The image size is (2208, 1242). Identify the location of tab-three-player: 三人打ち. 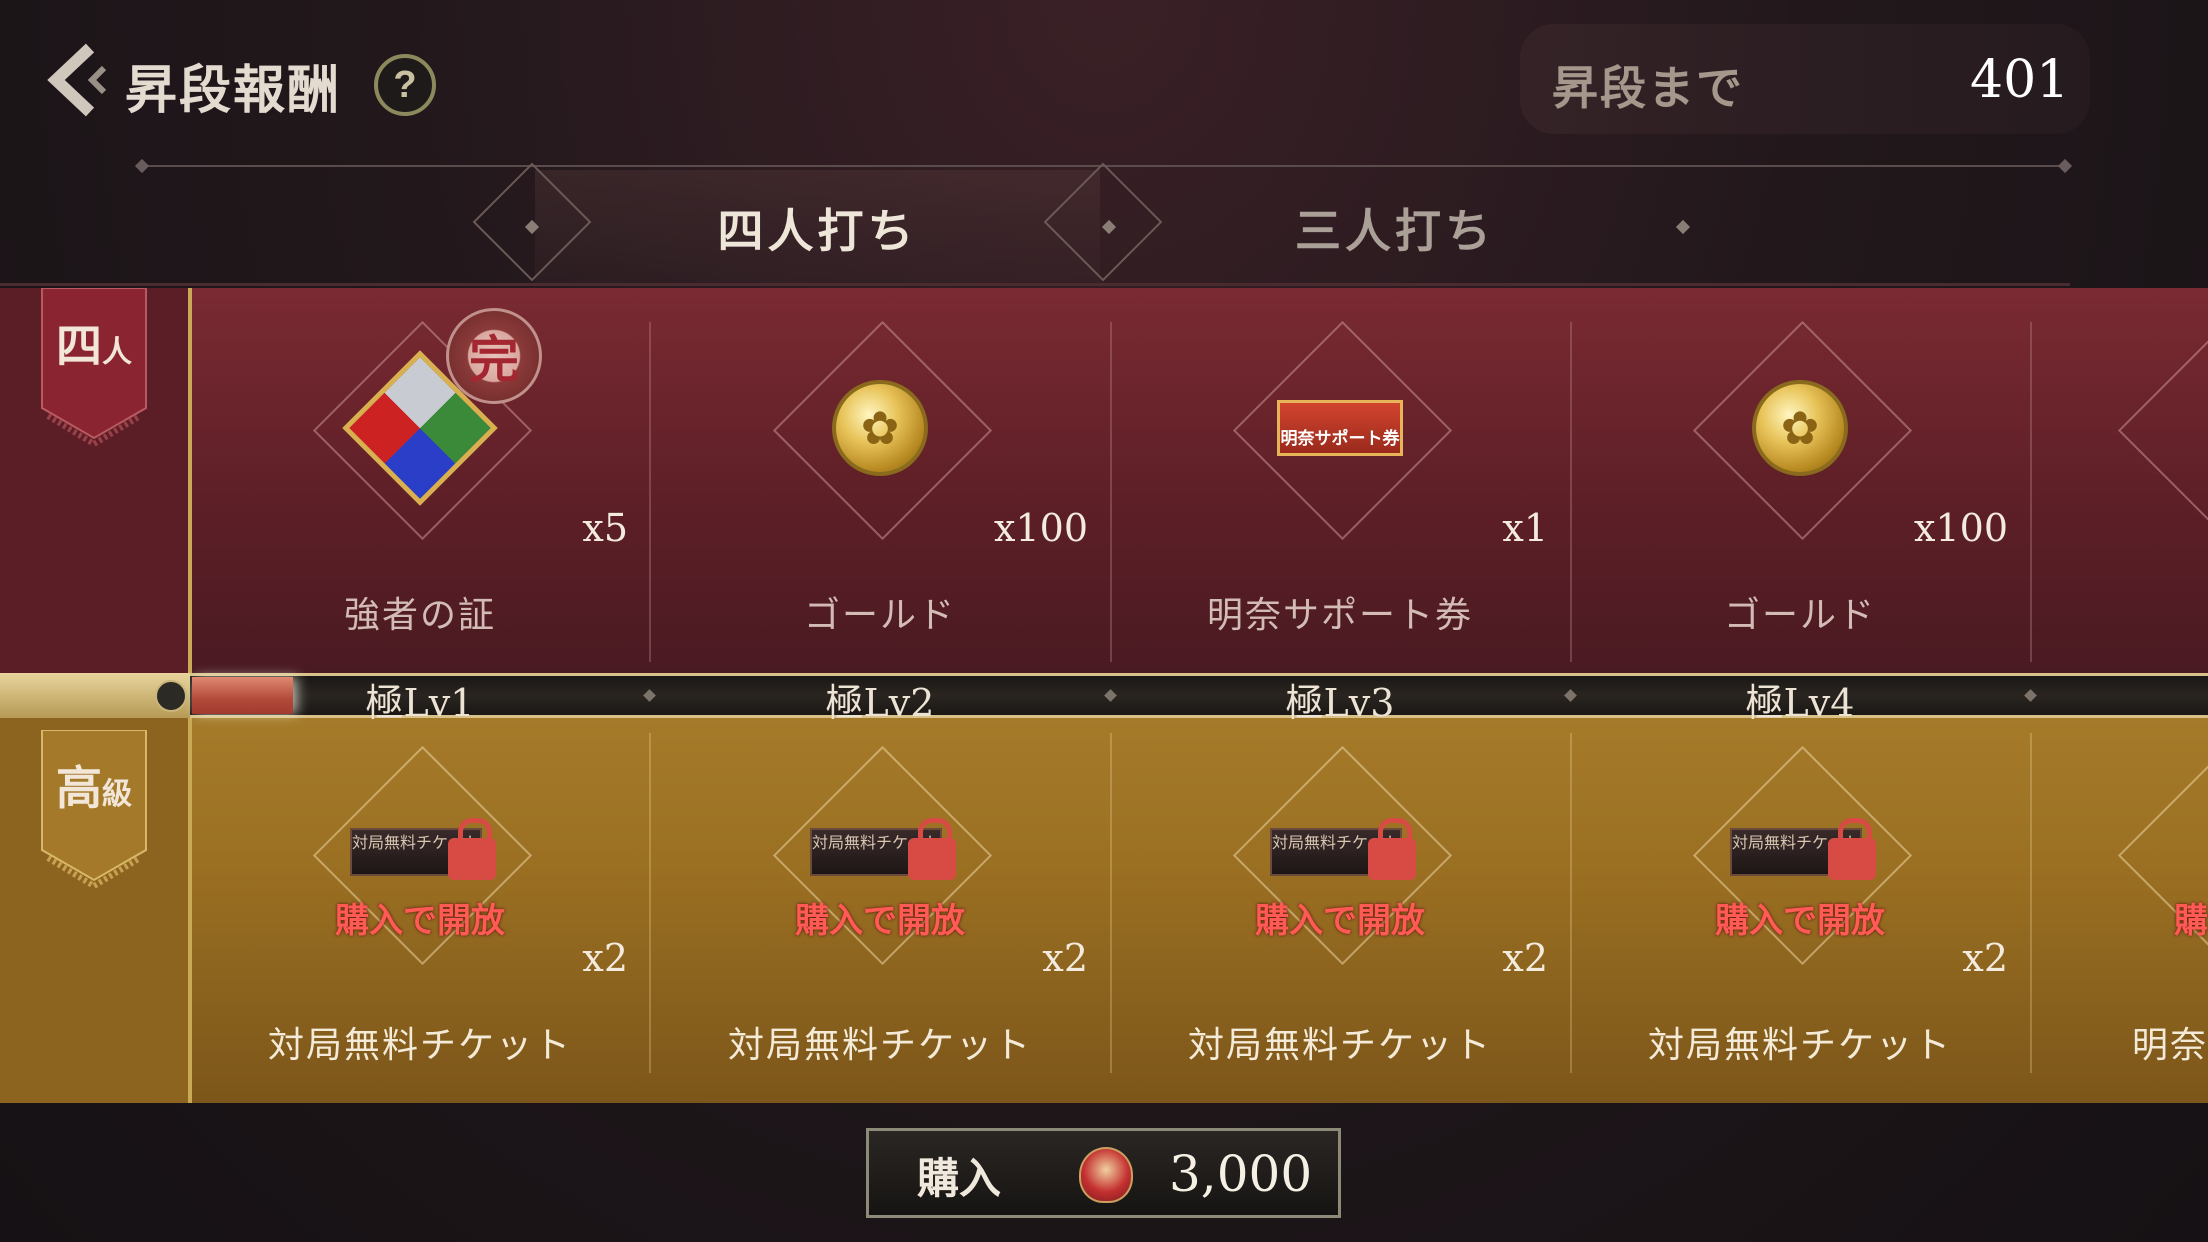
(1395, 227).